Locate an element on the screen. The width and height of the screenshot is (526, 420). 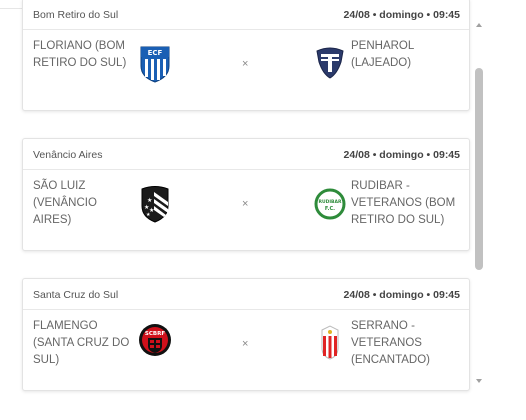
svg-text: F.C. is located at coordinates (330, 209).